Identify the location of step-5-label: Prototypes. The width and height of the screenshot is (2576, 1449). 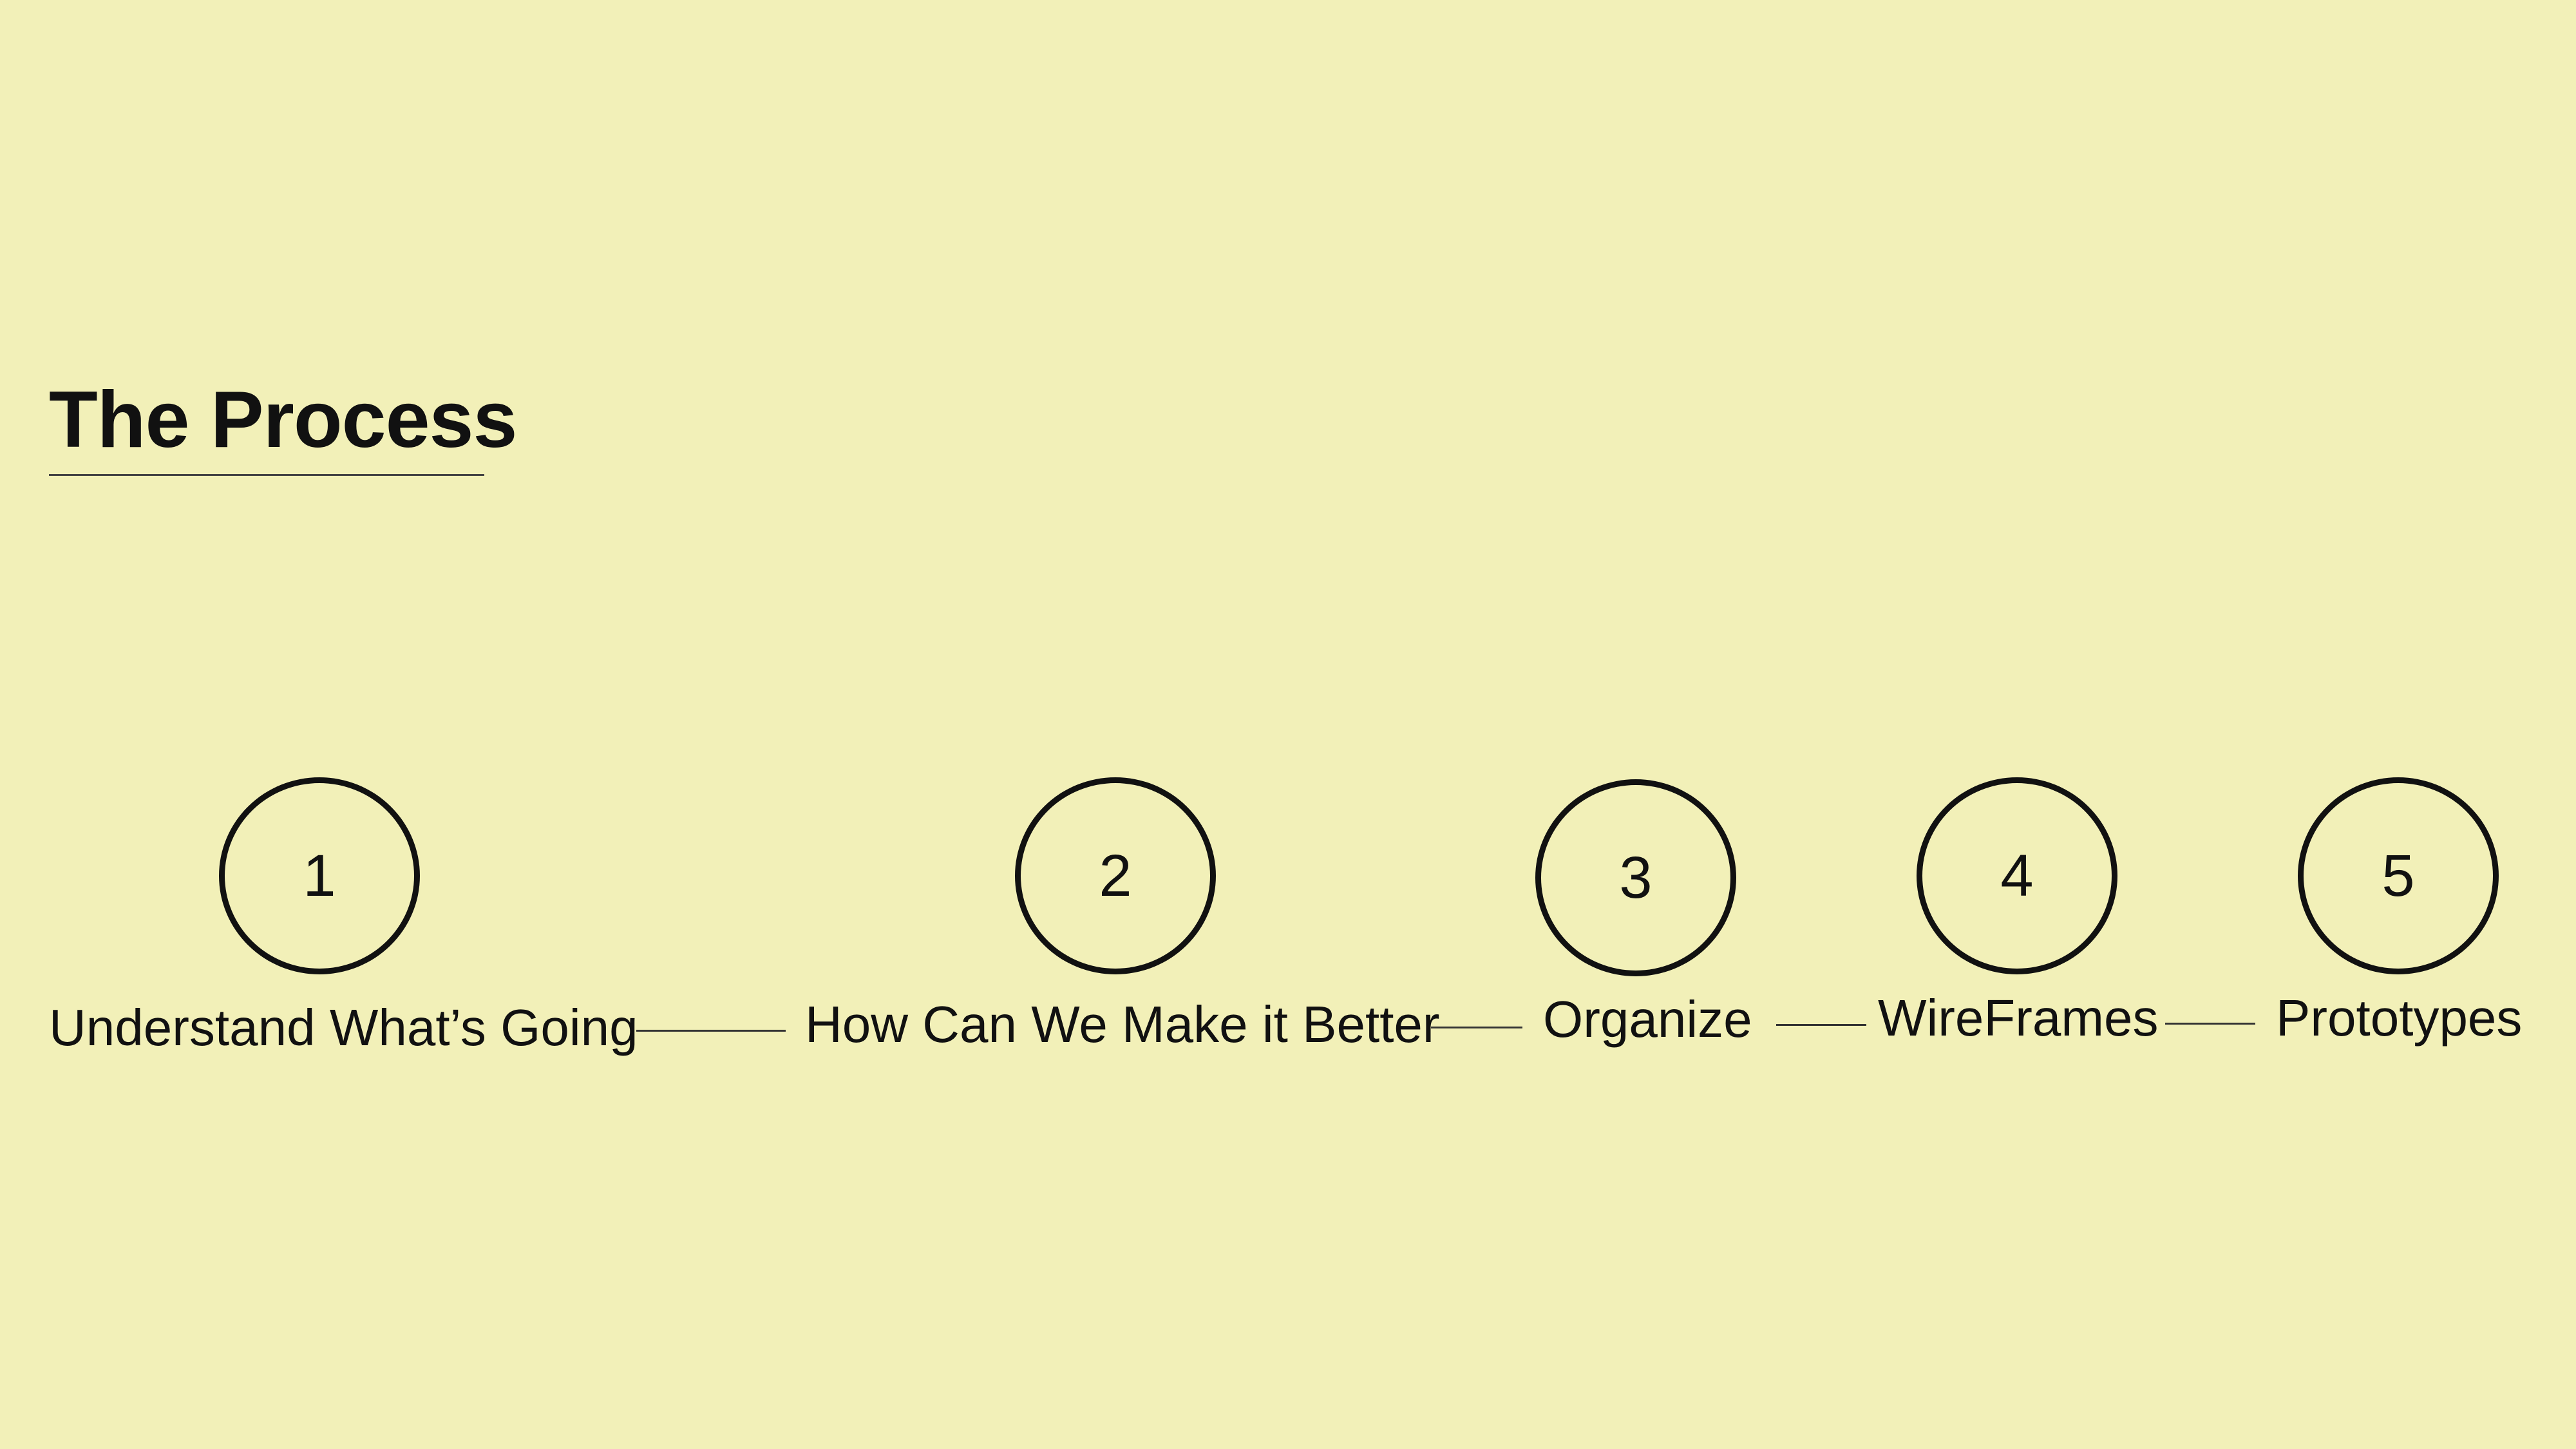
(2399, 1017).